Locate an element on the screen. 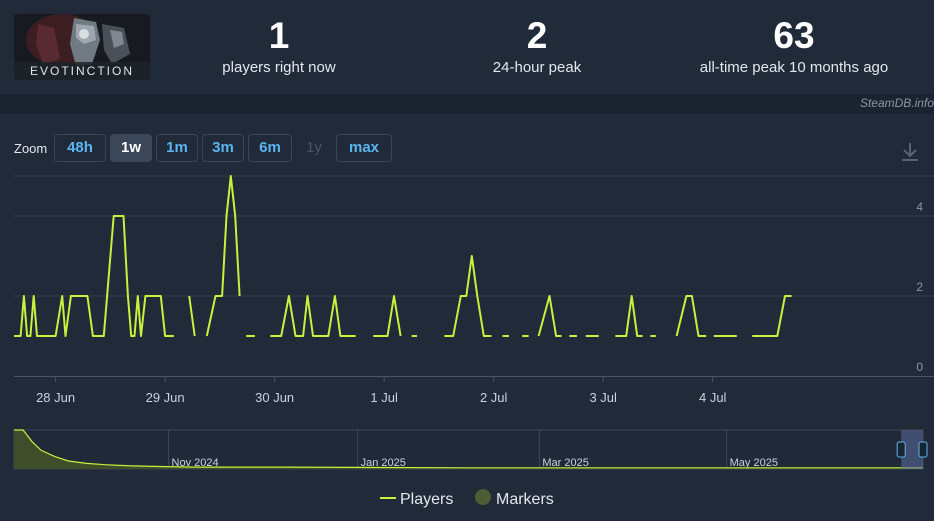  x-tick-label: 3 Jul is located at coordinates (603, 397).